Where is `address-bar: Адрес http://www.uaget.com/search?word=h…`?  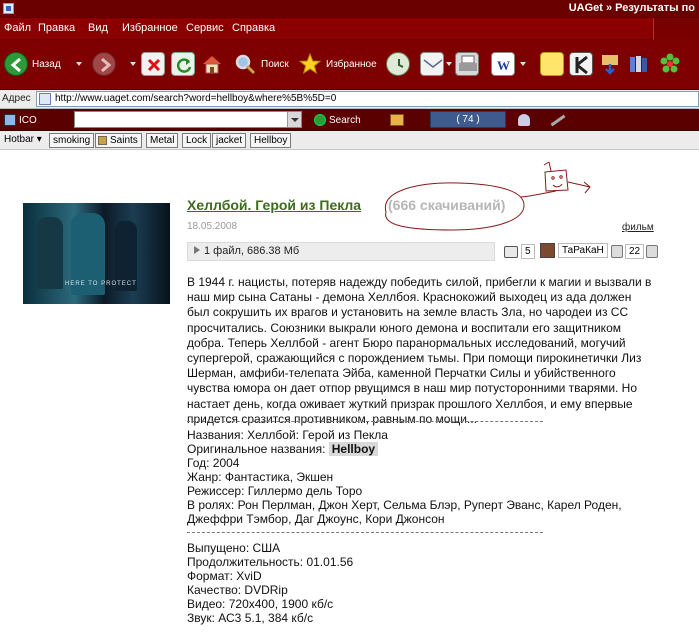 address-bar: Адрес http://www.uaget.com/search?word=h… is located at coordinates (349, 99).